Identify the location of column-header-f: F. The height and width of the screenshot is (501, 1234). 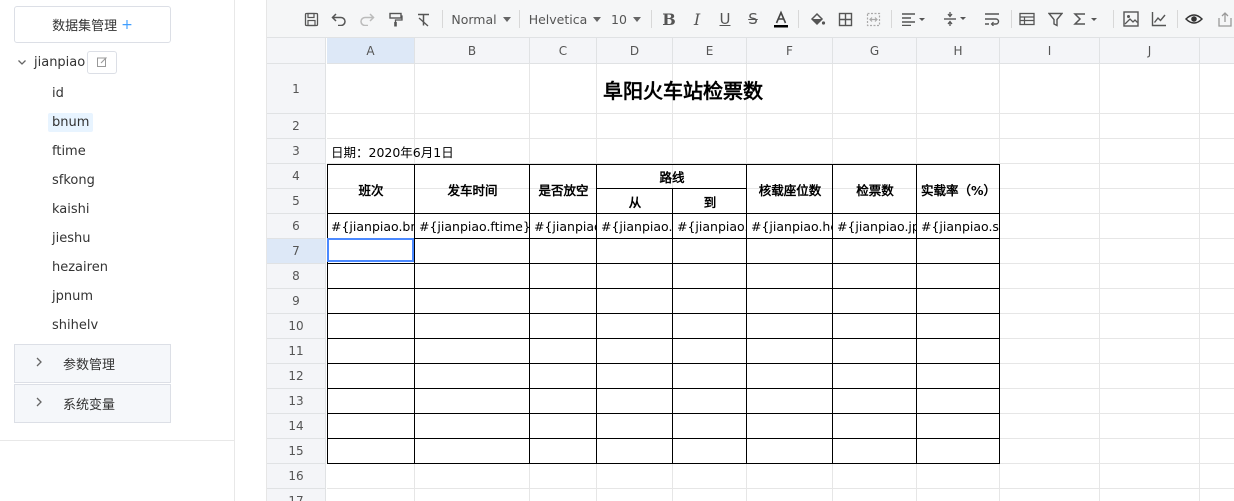
(790, 51).